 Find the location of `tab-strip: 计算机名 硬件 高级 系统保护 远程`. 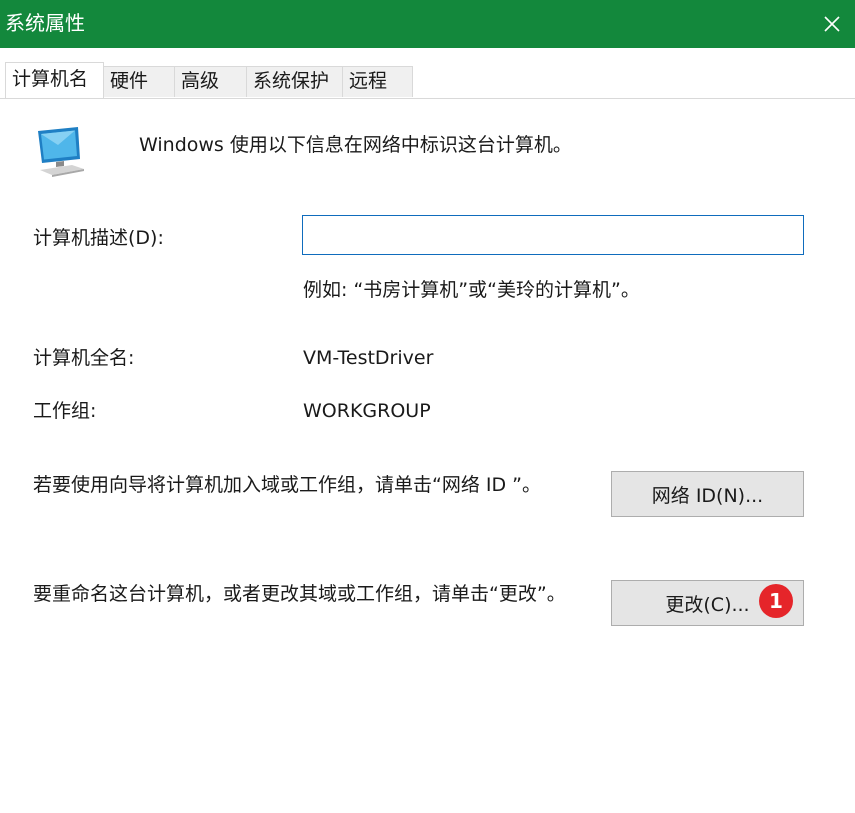

tab-strip: 计算机名 硬件 高级 系统保护 远程 is located at coordinates (427, 73).